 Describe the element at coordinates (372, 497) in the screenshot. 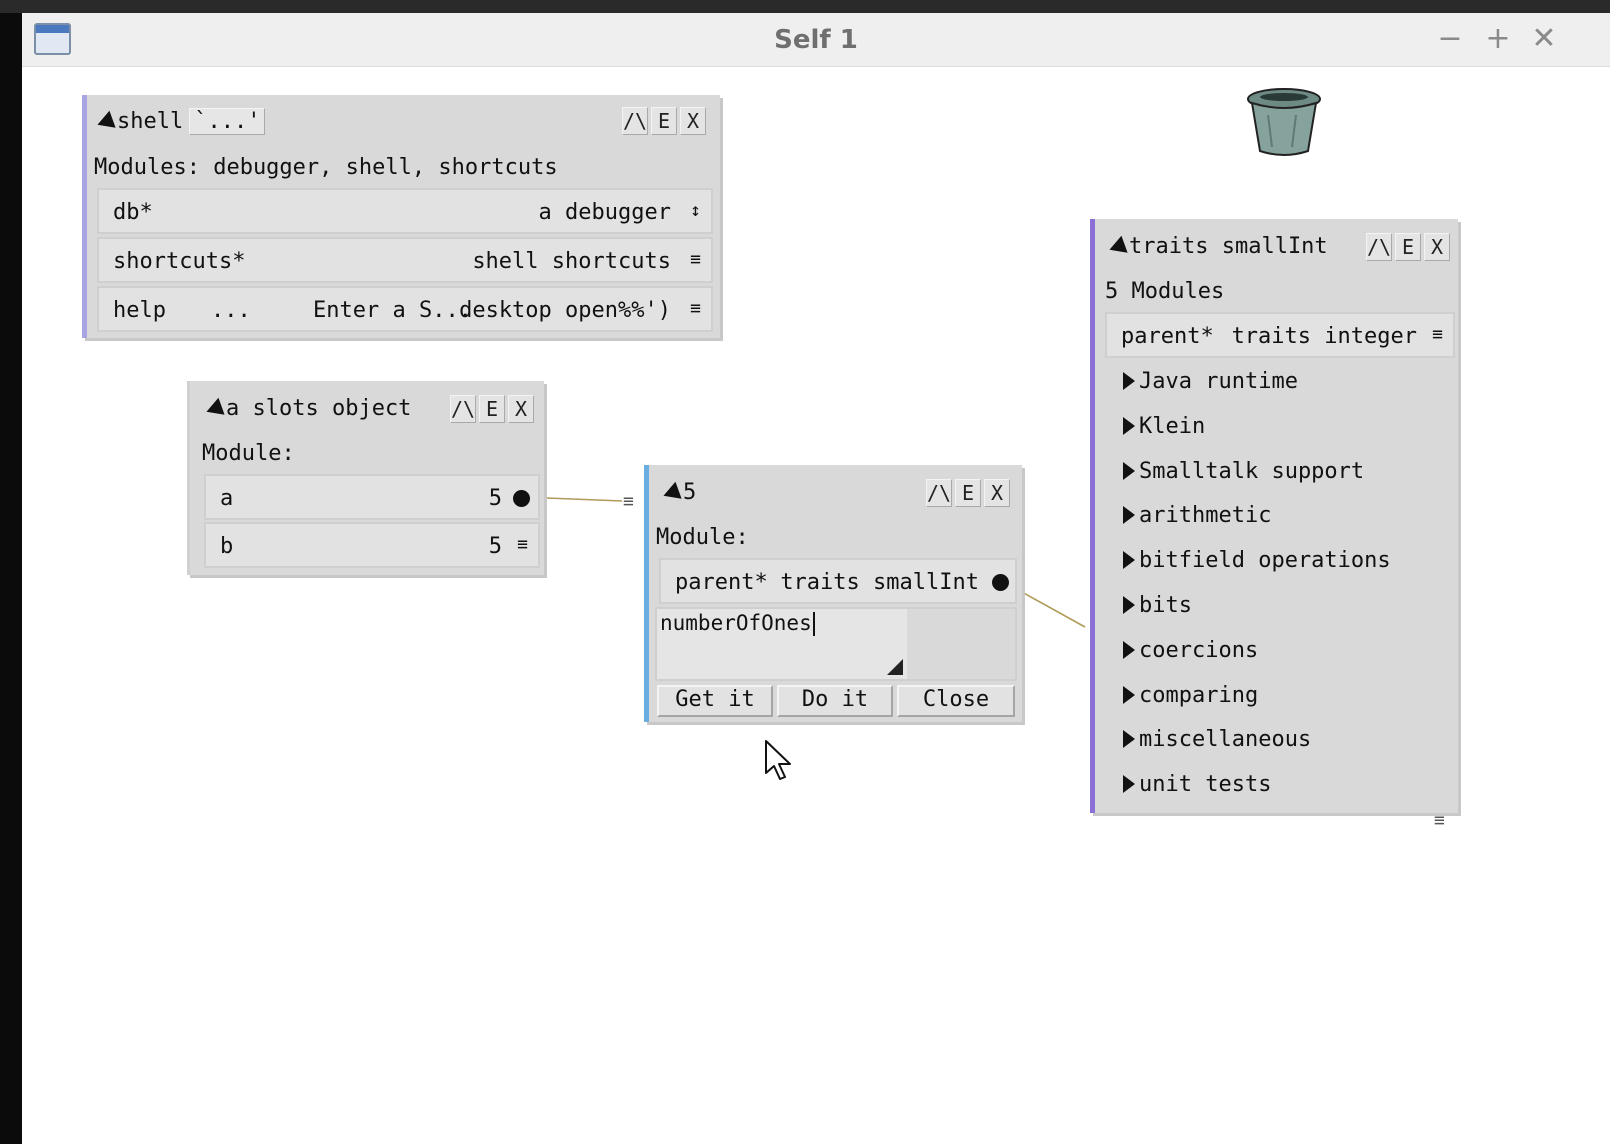

I see `slot-row-a: a 5` at that location.